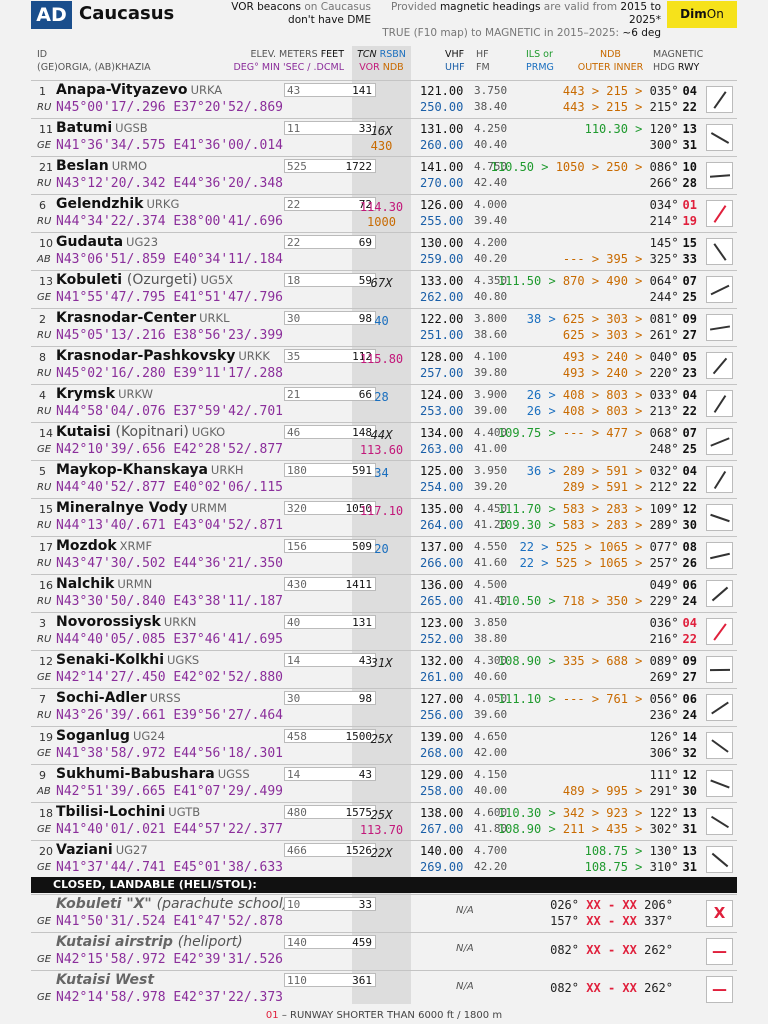 The image size is (768, 1024). Describe the element at coordinates (169, 997) in the screenshot. I see `coordinates: N42°14'58/.978 E42°37'22/.373` at that location.